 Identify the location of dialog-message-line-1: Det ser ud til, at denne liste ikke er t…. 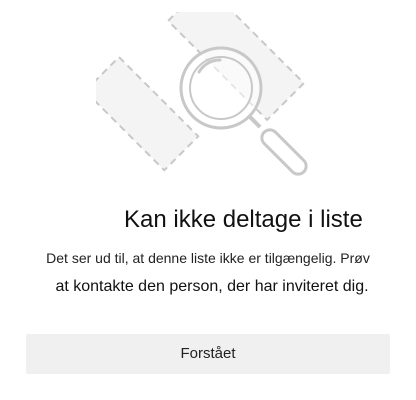
(208, 258).